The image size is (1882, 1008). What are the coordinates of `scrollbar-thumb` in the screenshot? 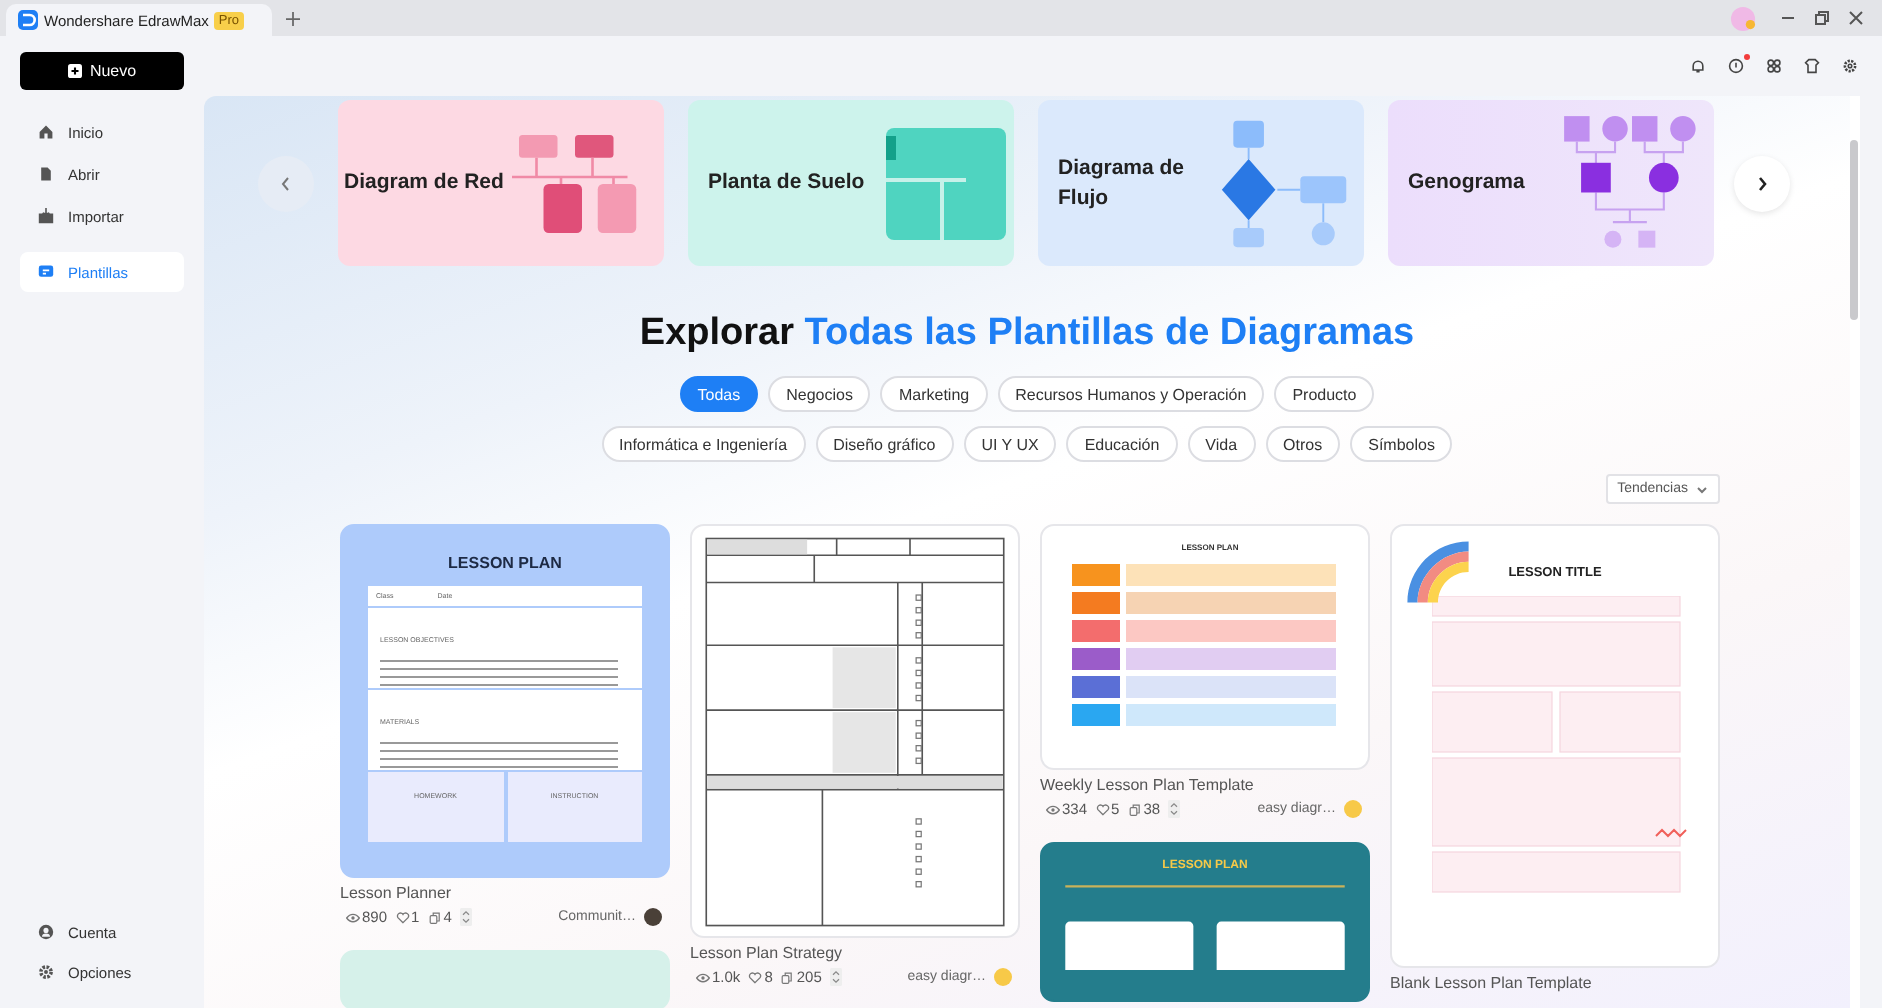 It's located at (1854, 230).